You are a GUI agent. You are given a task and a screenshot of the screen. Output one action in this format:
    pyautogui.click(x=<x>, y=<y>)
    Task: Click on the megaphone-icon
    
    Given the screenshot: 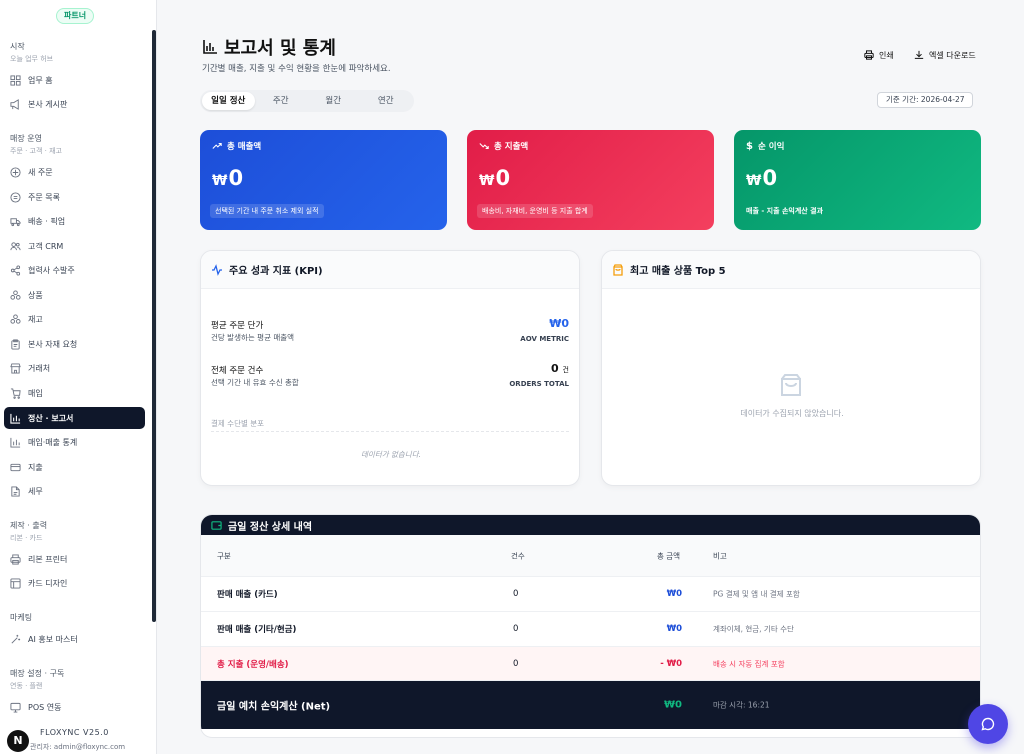 What is the action you would take?
    pyautogui.click(x=14, y=104)
    